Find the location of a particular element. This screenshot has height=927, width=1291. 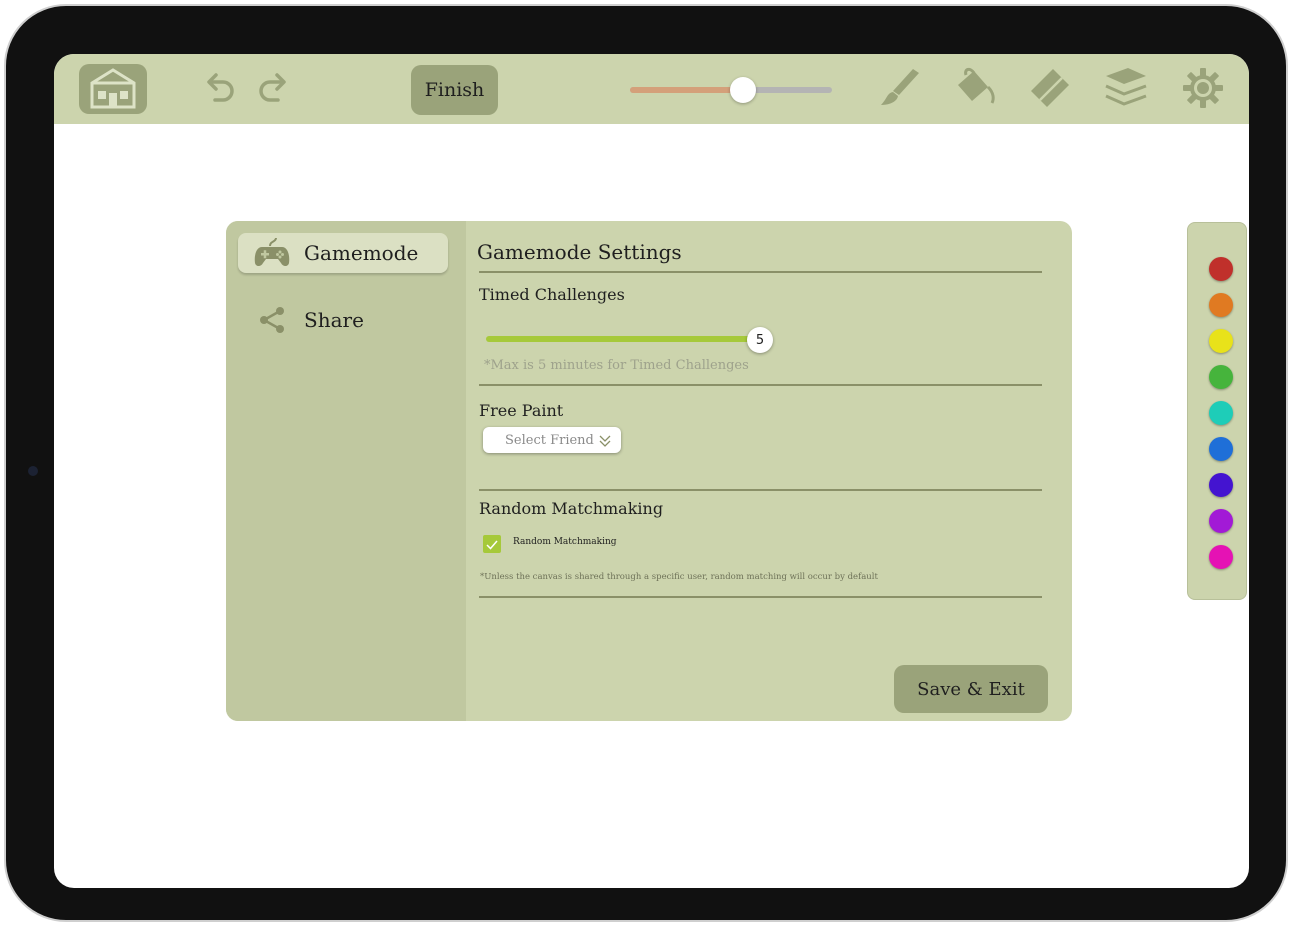

select-friend-dropdown: Select Friend is located at coordinates (552, 440).